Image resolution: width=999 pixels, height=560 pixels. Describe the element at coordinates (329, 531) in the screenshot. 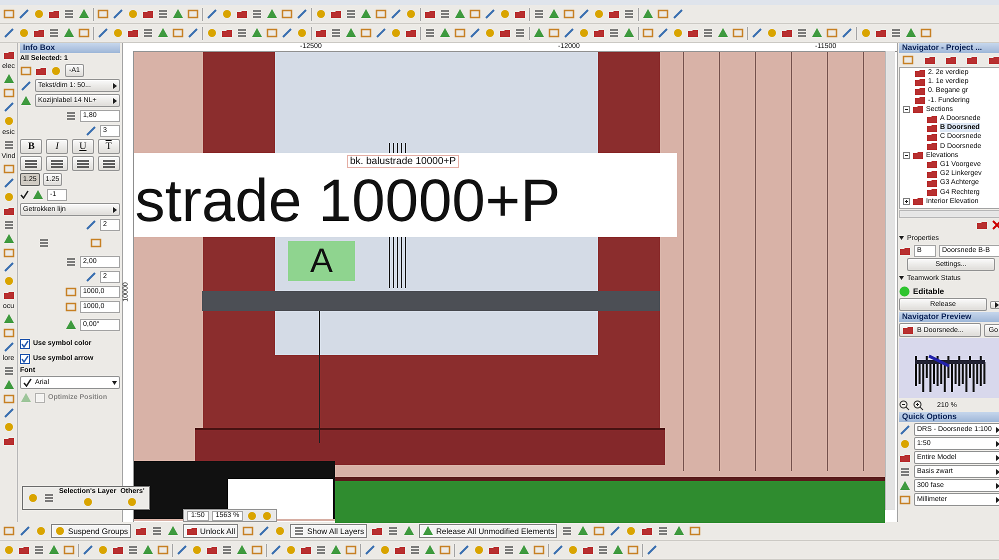

I see `toolbar-button: Show All Layers` at that location.